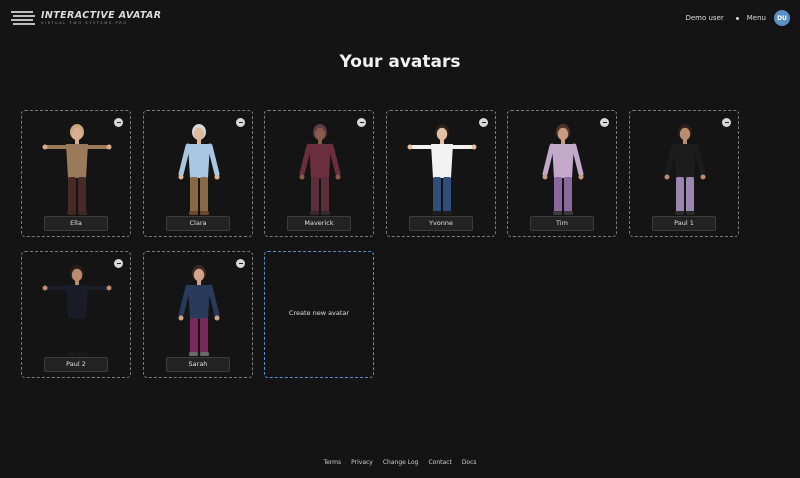 This screenshot has height=478, width=800. I want to click on create-avatar-label: Create new avatar, so click(319, 313).